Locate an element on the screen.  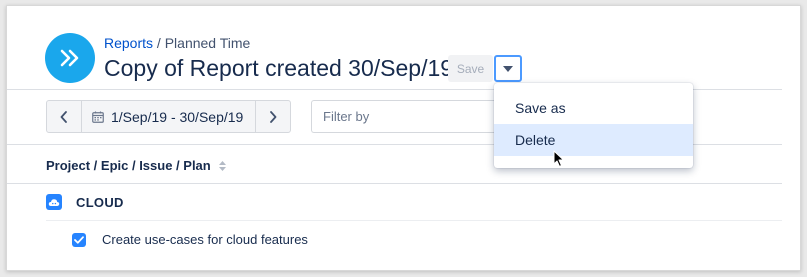
column-header-label: Project / Epic / Issue / Plan is located at coordinates (128, 165).